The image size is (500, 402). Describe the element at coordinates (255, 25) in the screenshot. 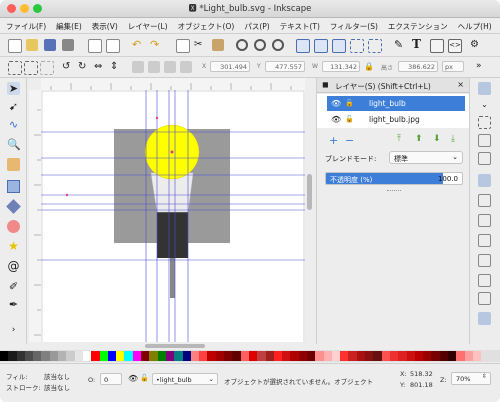

I see `menu-path: パス(P)` at that location.